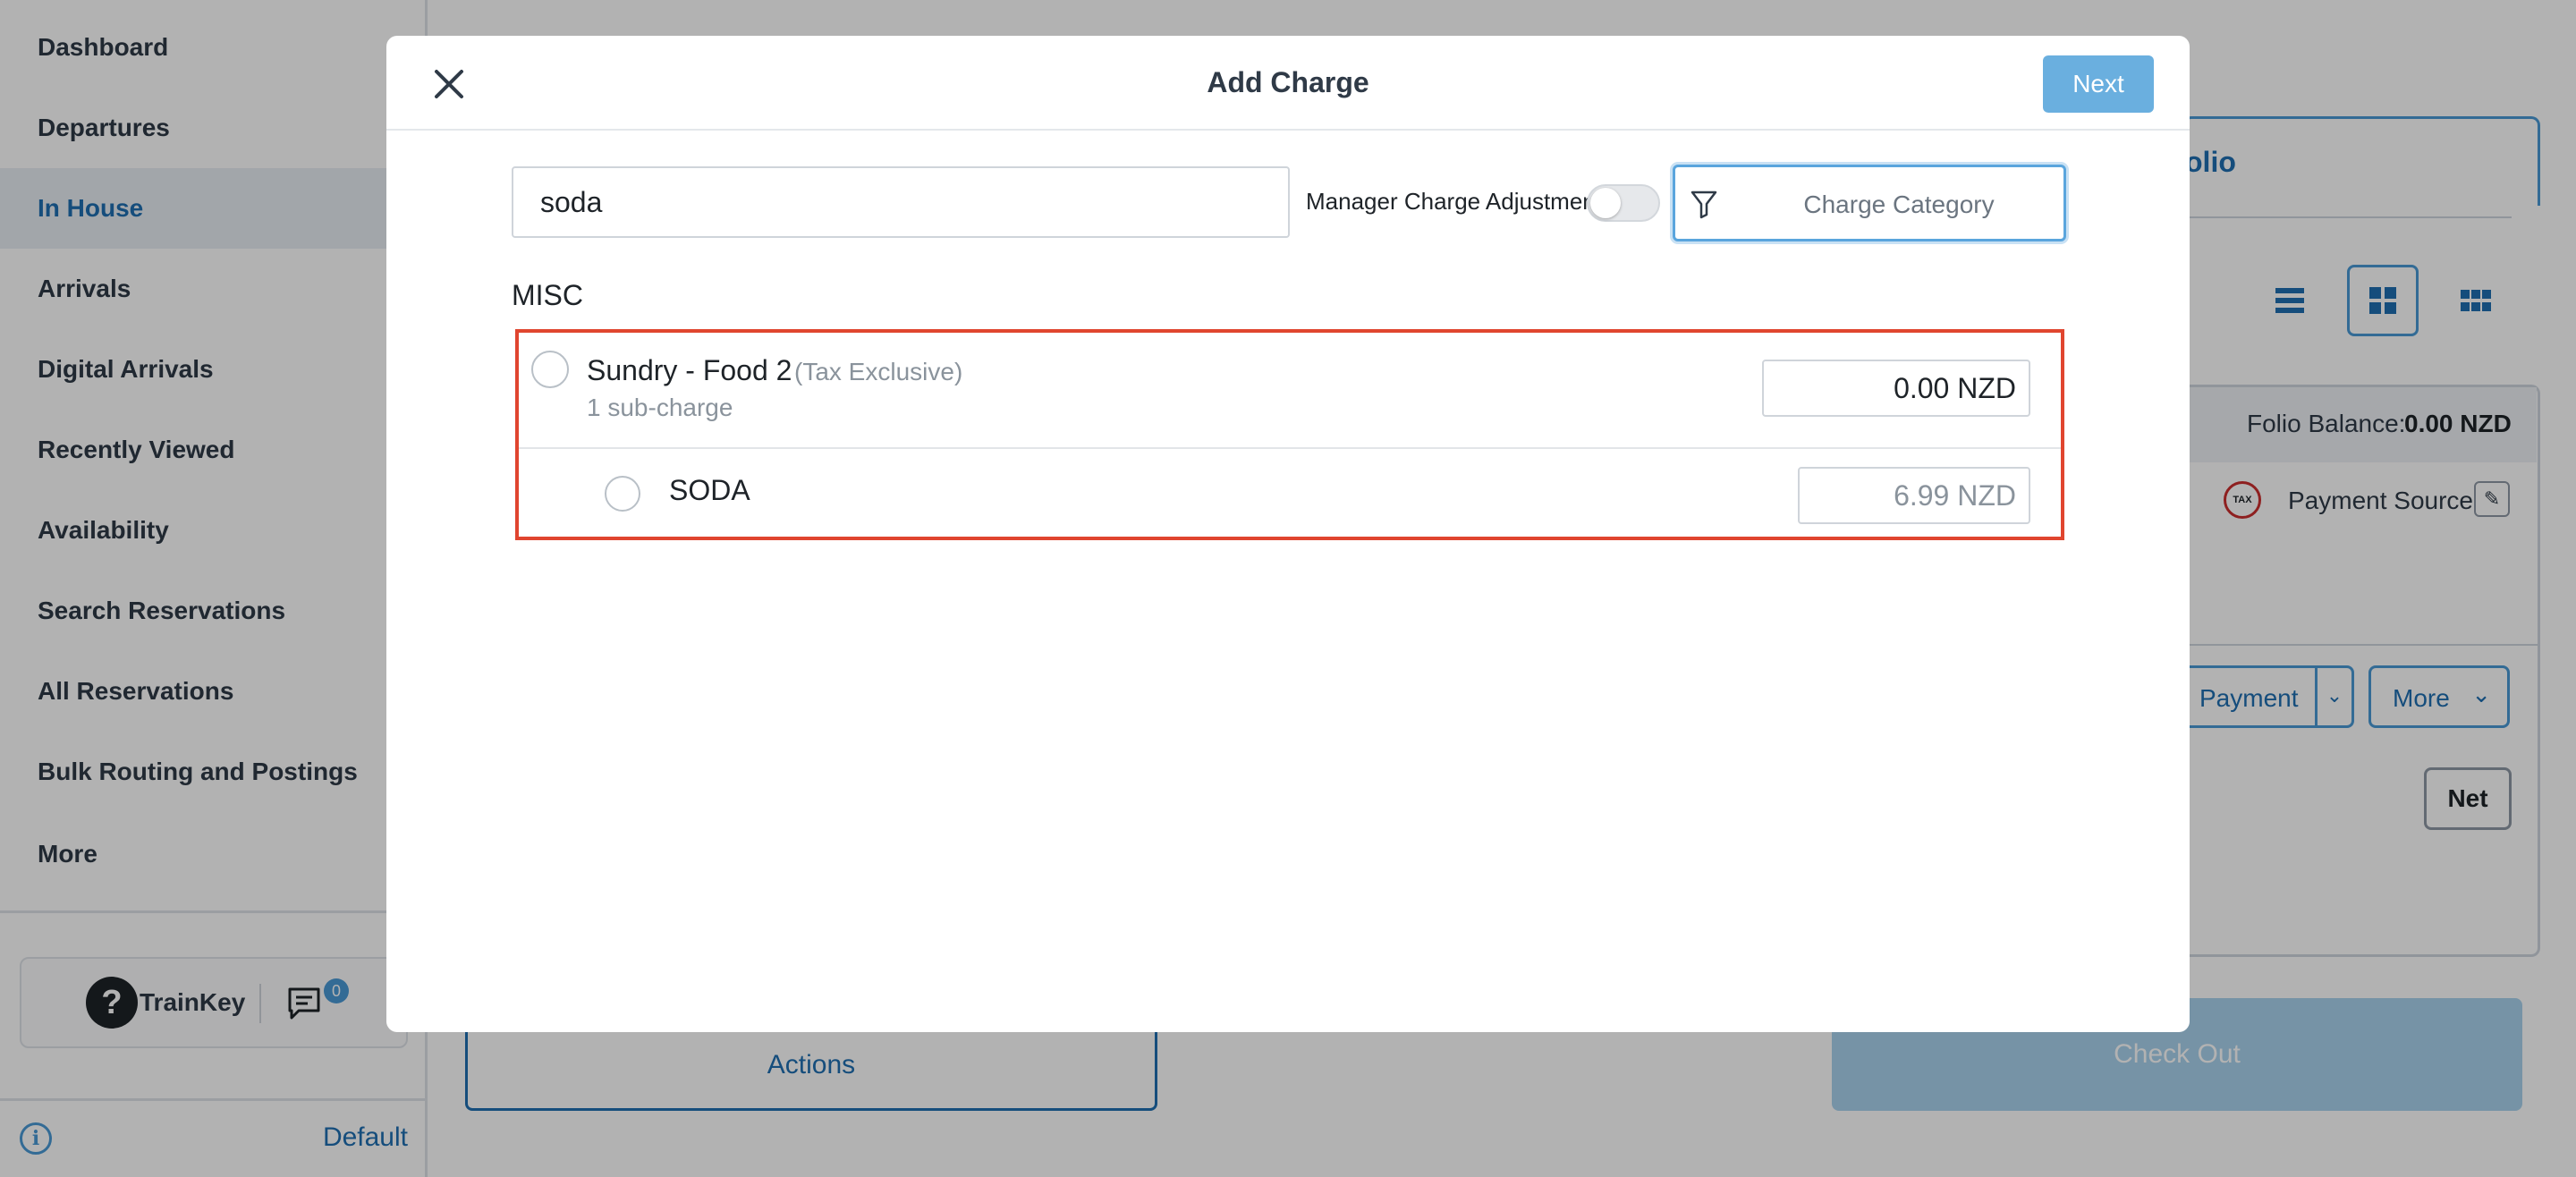 This screenshot has height=1177, width=2576. What do you see at coordinates (1899, 204) in the screenshot?
I see `charge-category-placeholder: Charge Category` at bounding box center [1899, 204].